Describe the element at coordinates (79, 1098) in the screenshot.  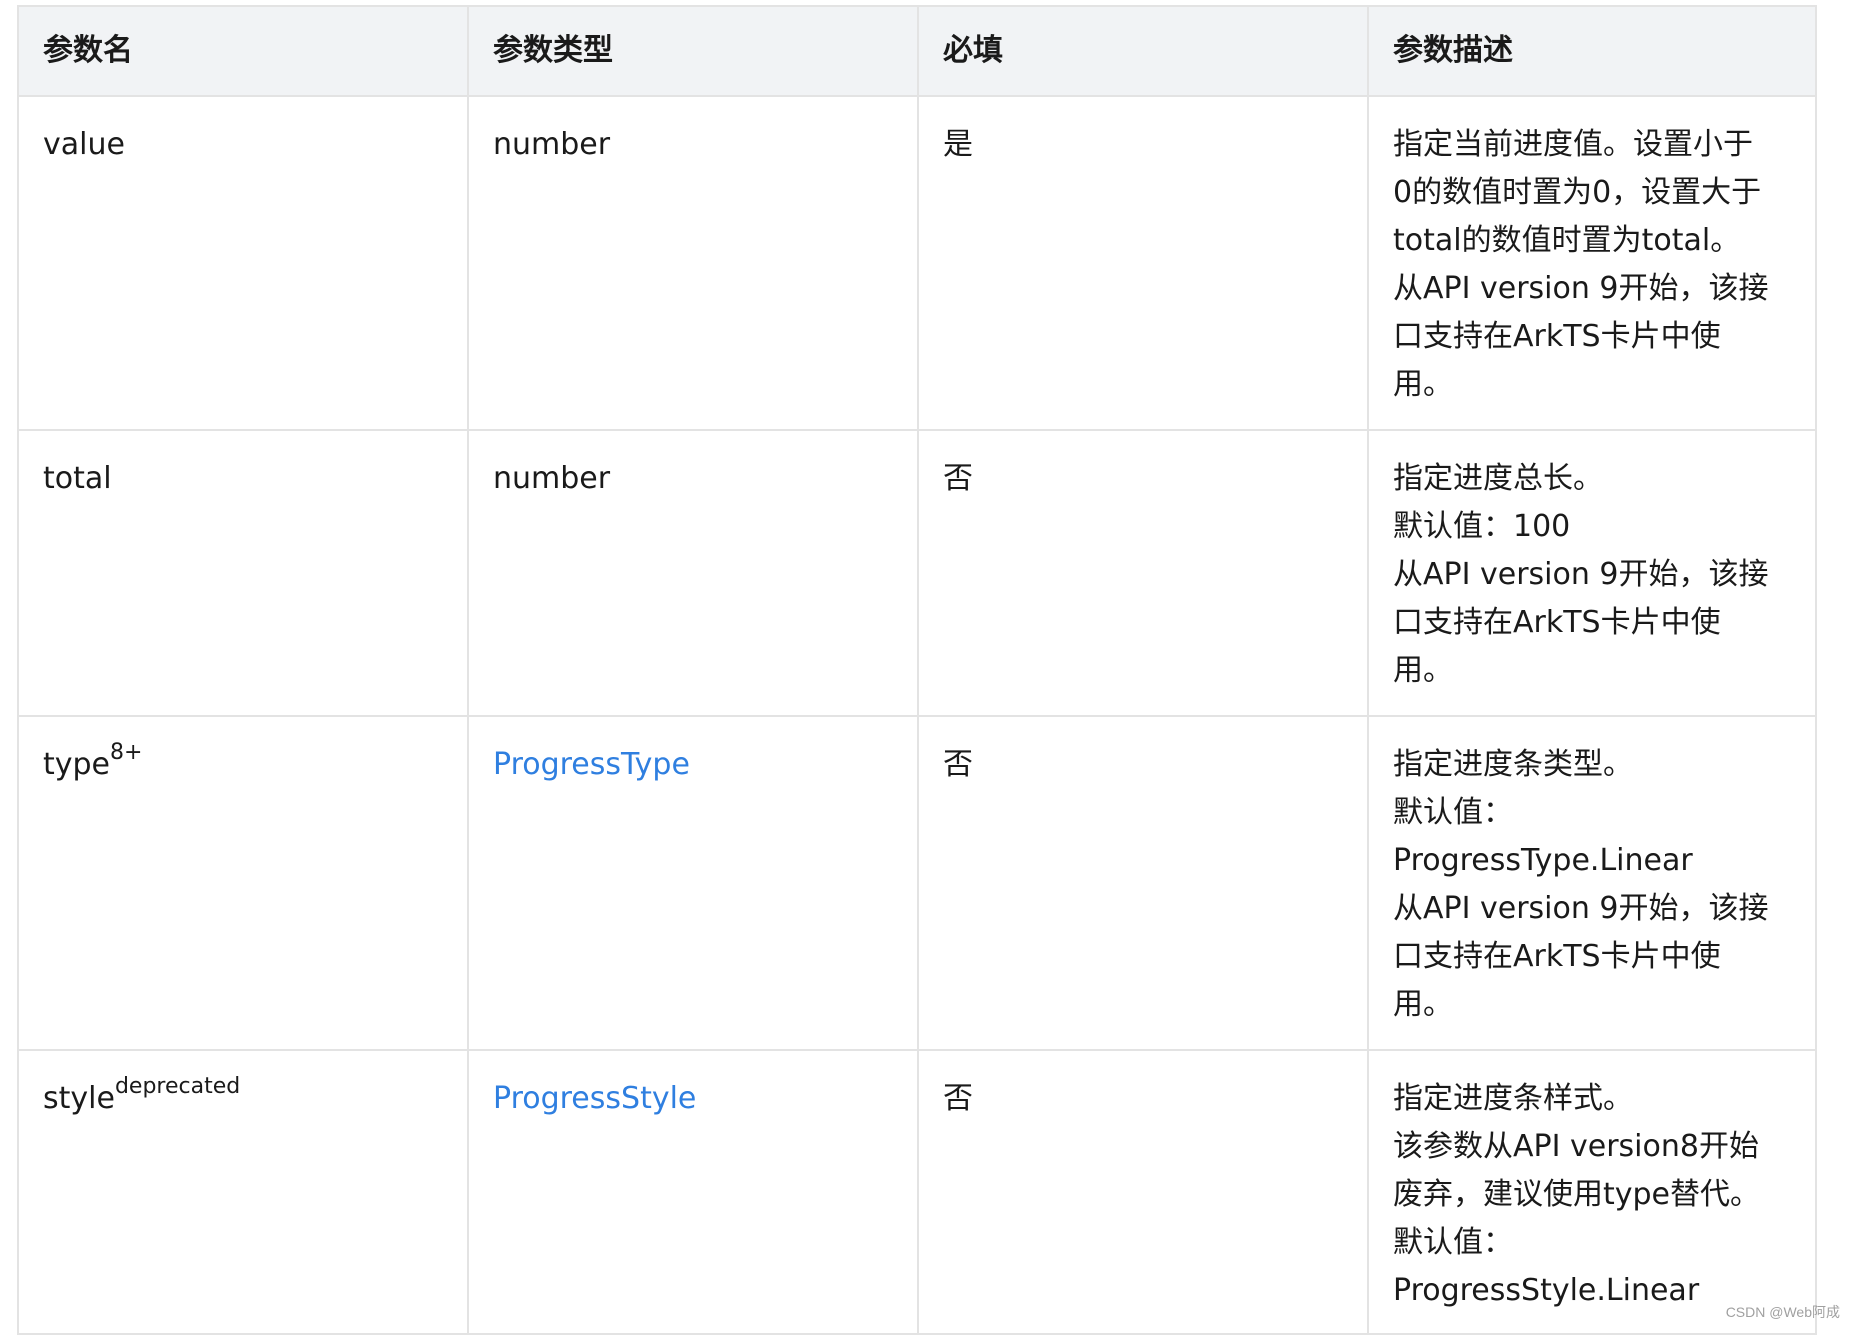
I see `param-name: style` at that location.